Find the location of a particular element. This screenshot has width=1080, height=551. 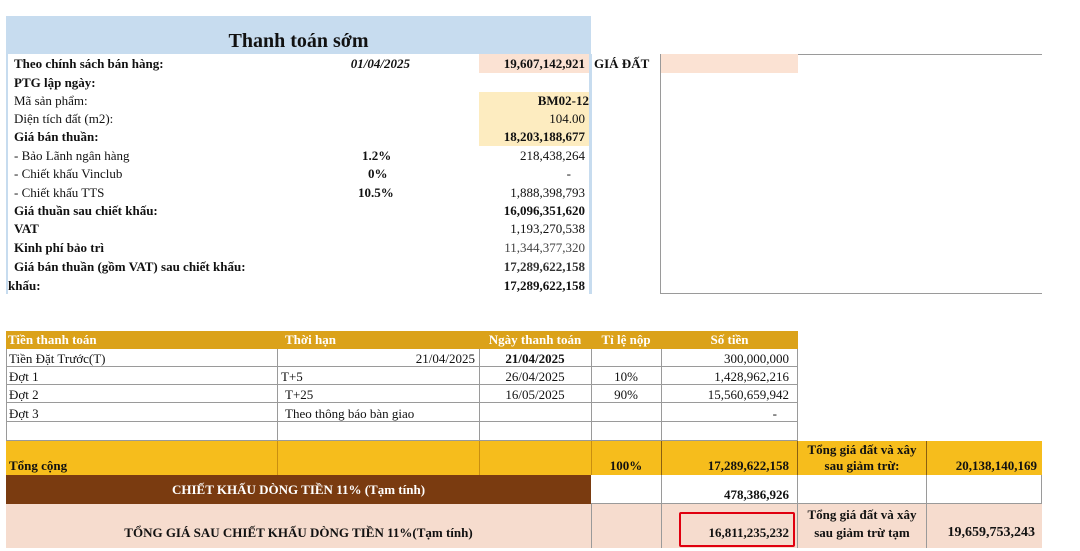

final-land-label-2: sau giảm trừ tạm is located at coordinates (862, 532).